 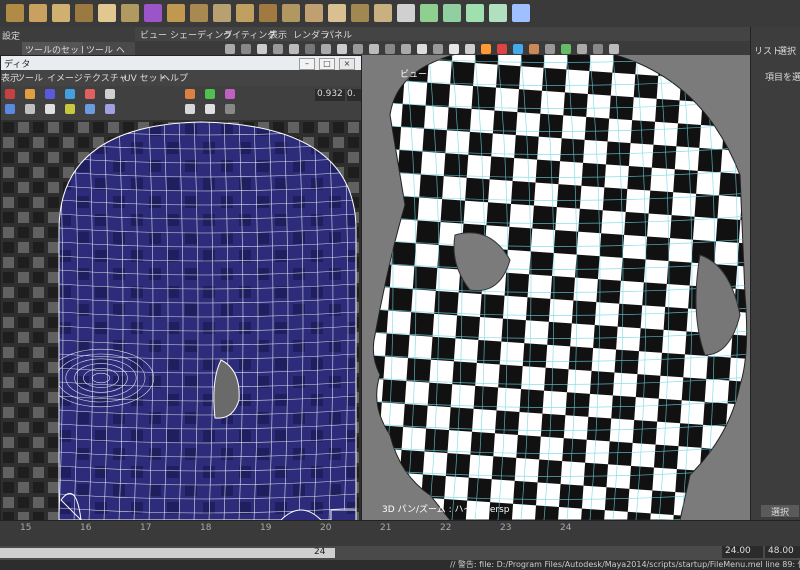 What do you see at coordinates (780, 511) in the screenshot?
I see `select-button: 選択` at bounding box center [780, 511].